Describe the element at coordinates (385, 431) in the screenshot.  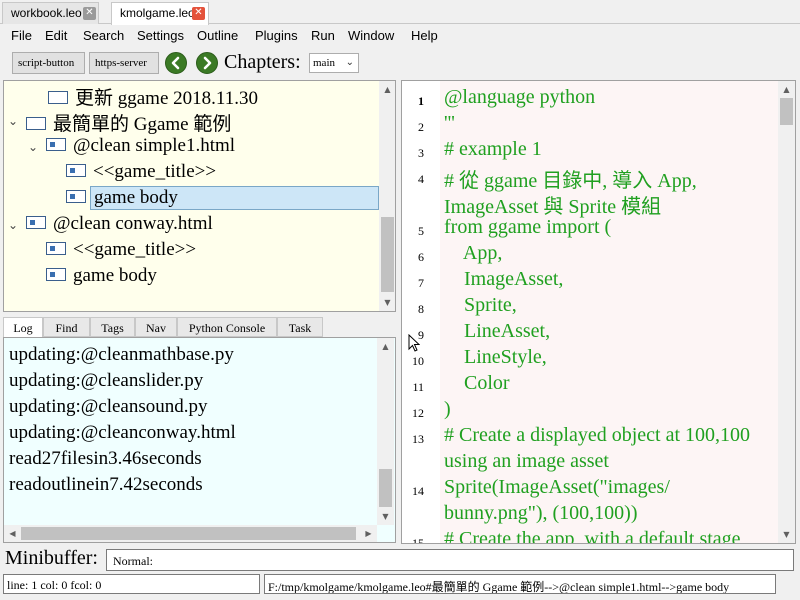
I see `log-vertical-scrollbar: ▲ ▼` at that location.